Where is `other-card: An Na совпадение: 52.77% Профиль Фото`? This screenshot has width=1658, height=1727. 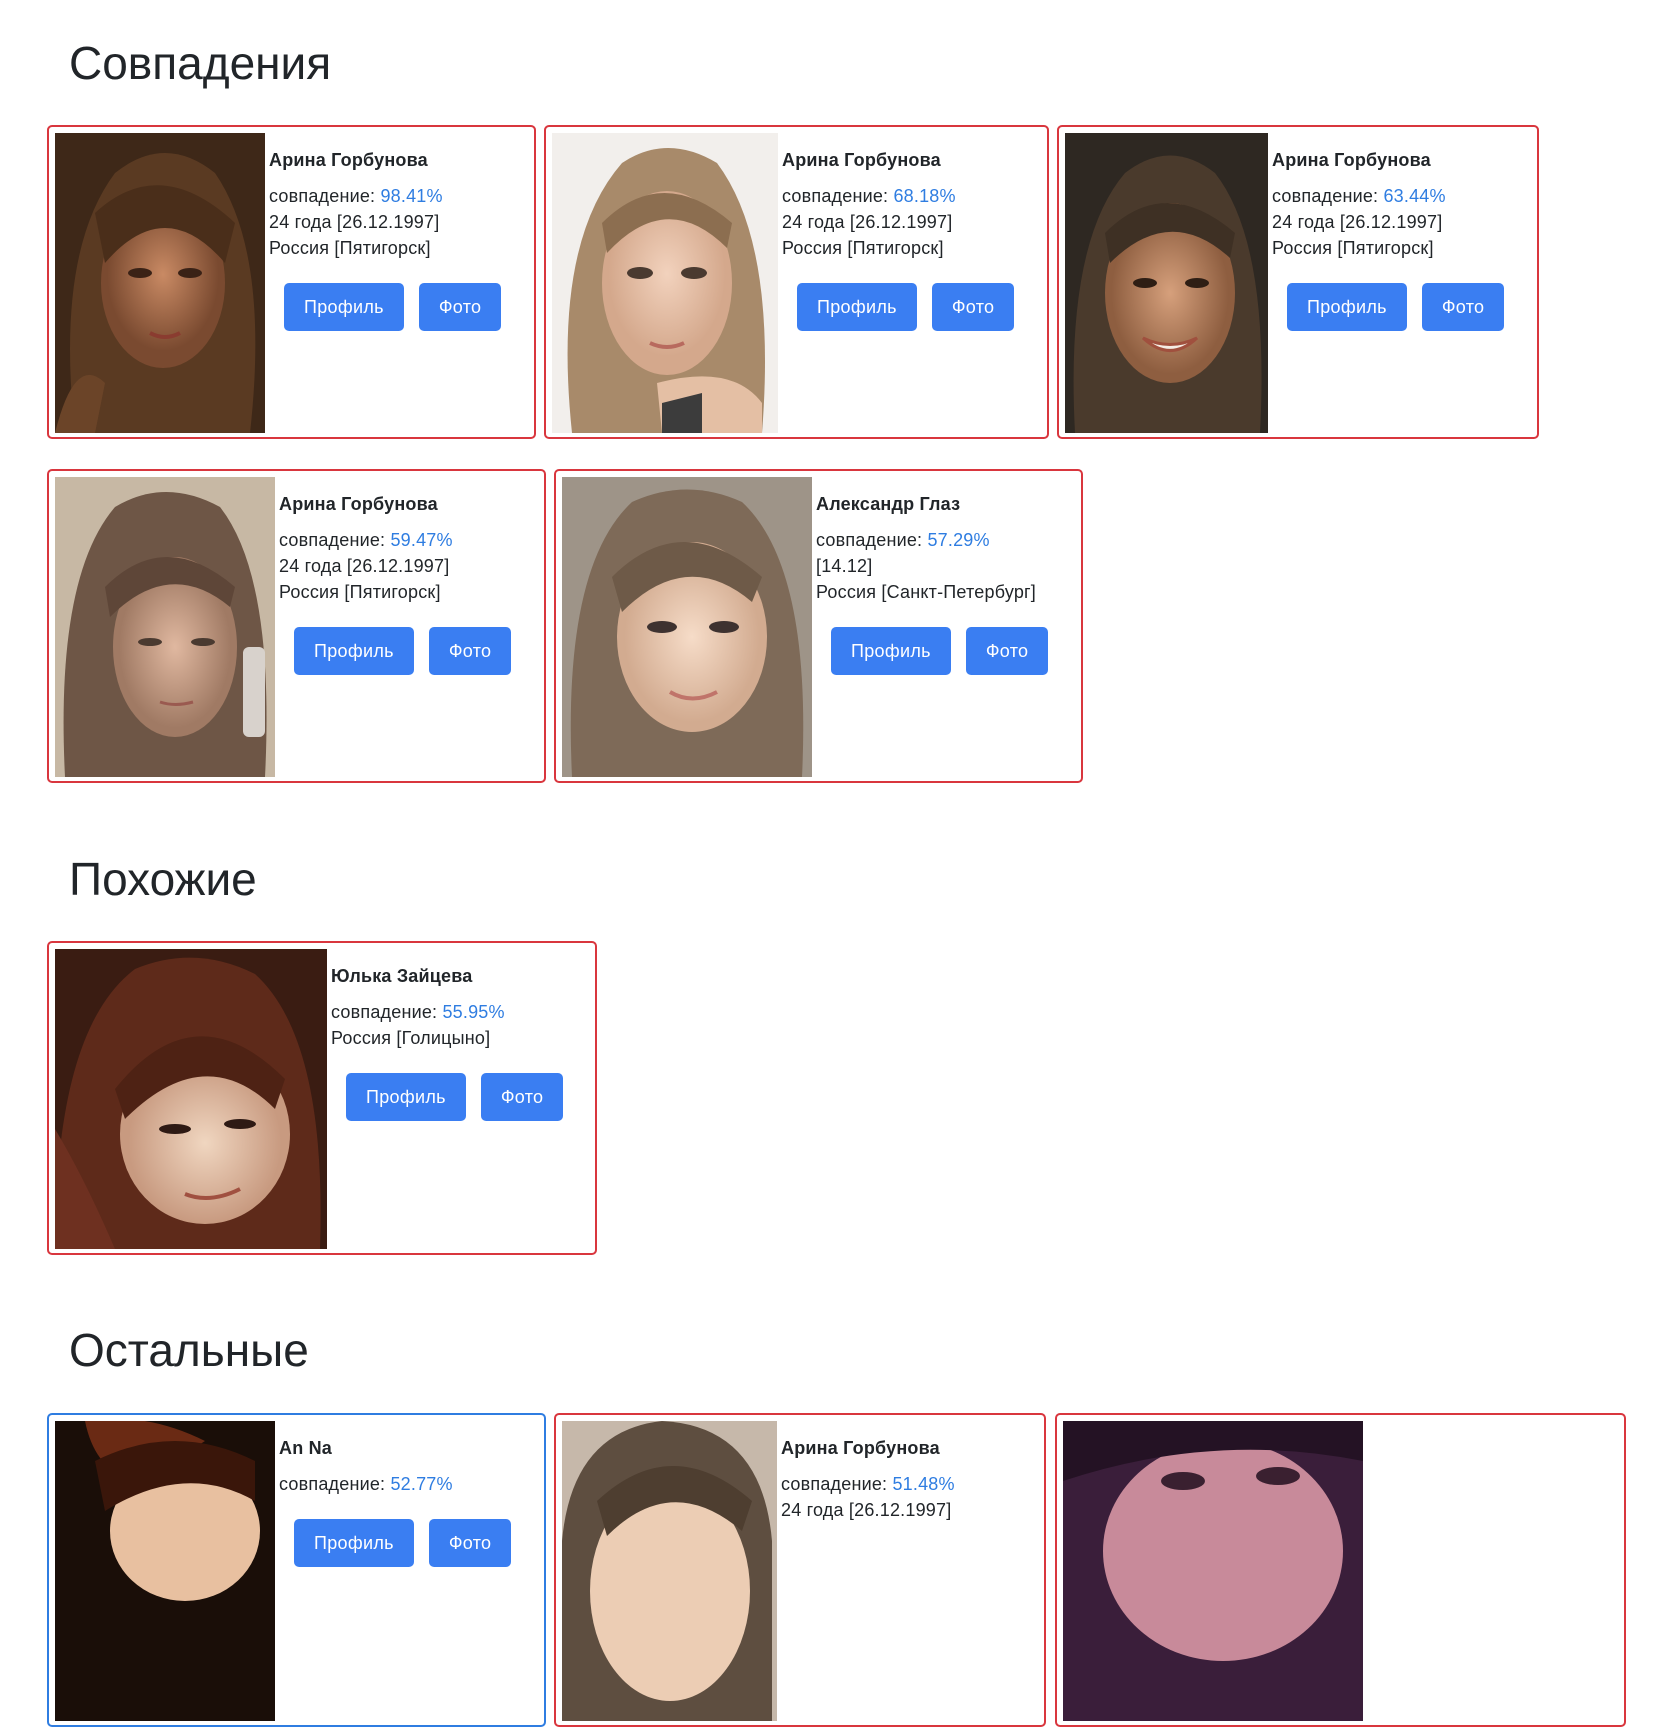
other-card: An Na совпадение: 52.77% Профиль Фото is located at coordinates (296, 1570).